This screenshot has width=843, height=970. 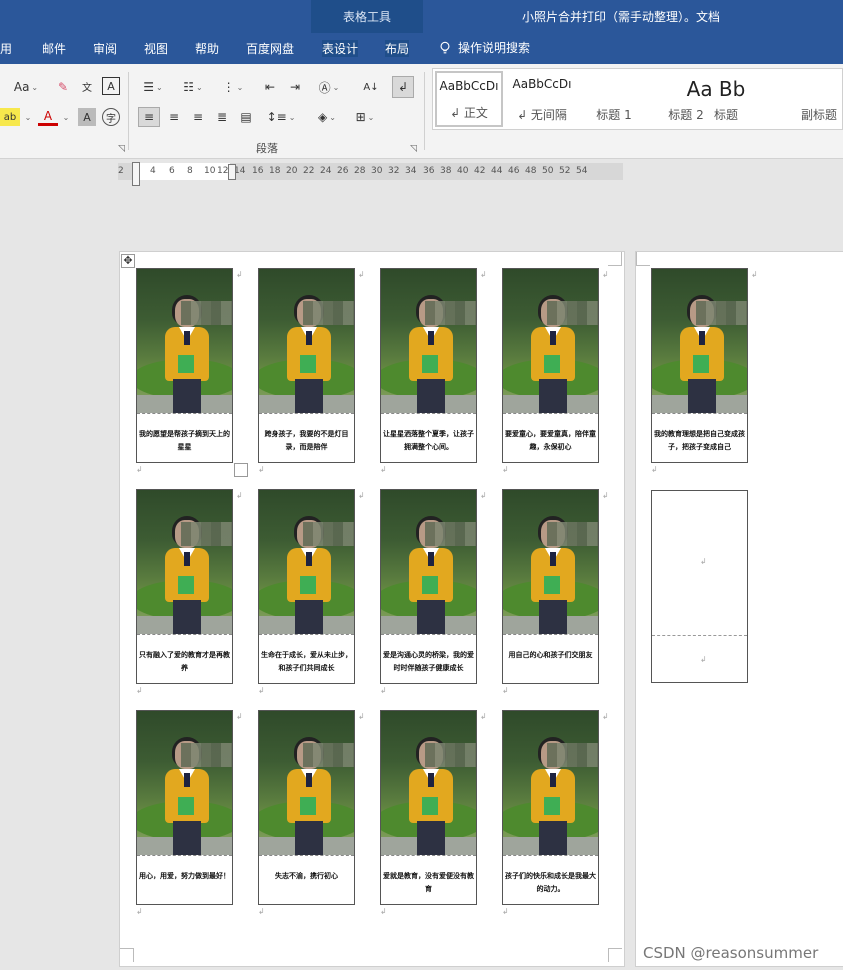 I want to click on column-marker, so click(x=232, y=172).